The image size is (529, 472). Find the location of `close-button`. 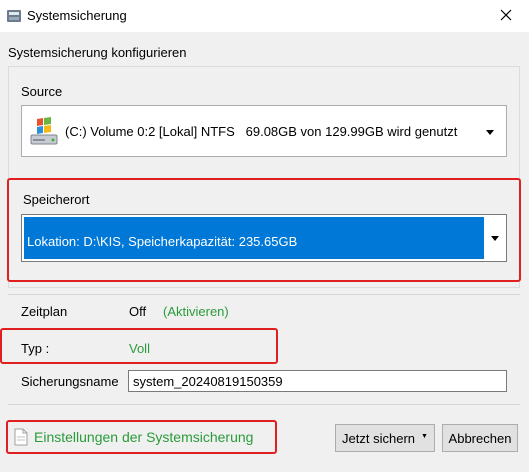

close-button is located at coordinates (506, 16).